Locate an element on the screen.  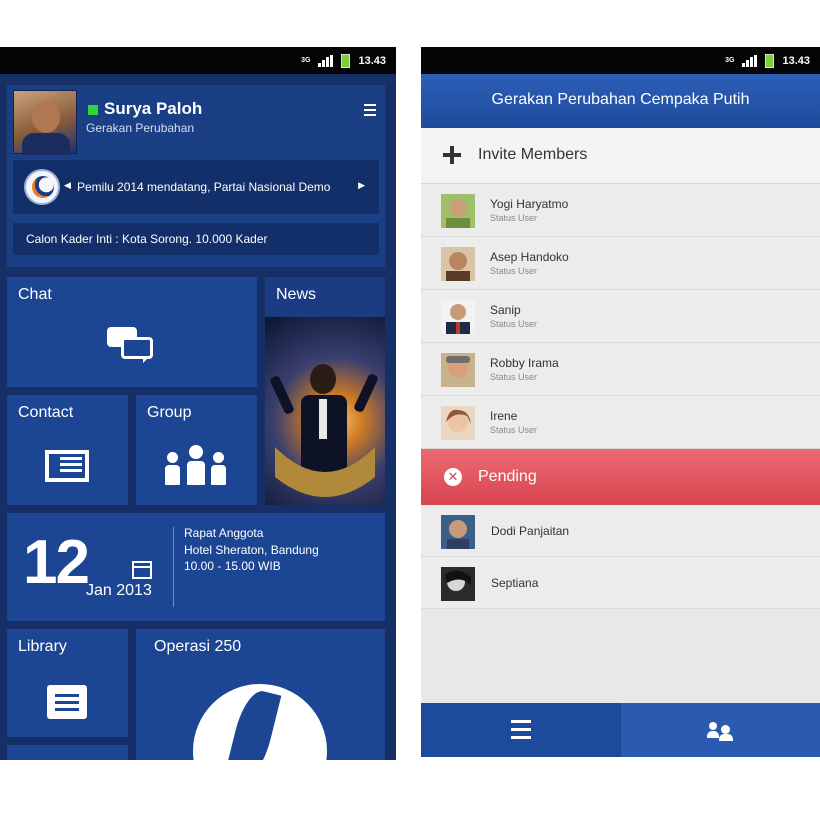
pending-section-header: ✕ Pending is located at coordinates (620, 477).